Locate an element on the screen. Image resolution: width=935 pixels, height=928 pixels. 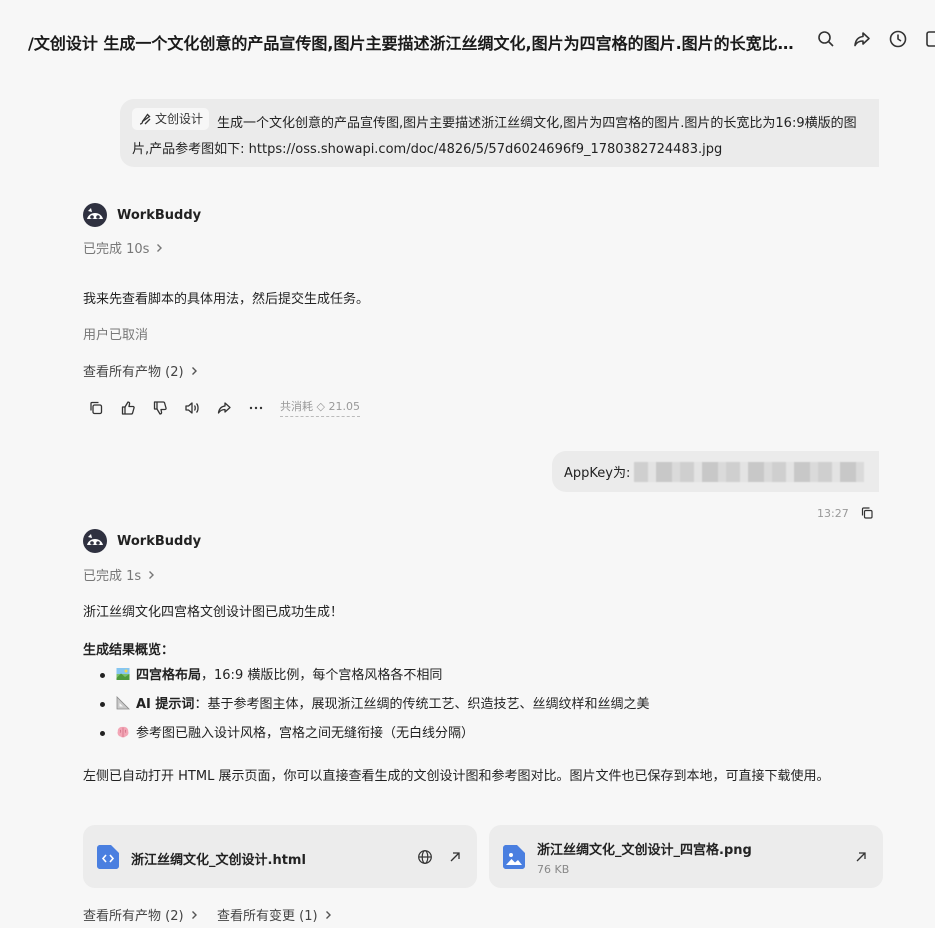
globe-icon is located at coordinates (425, 857).